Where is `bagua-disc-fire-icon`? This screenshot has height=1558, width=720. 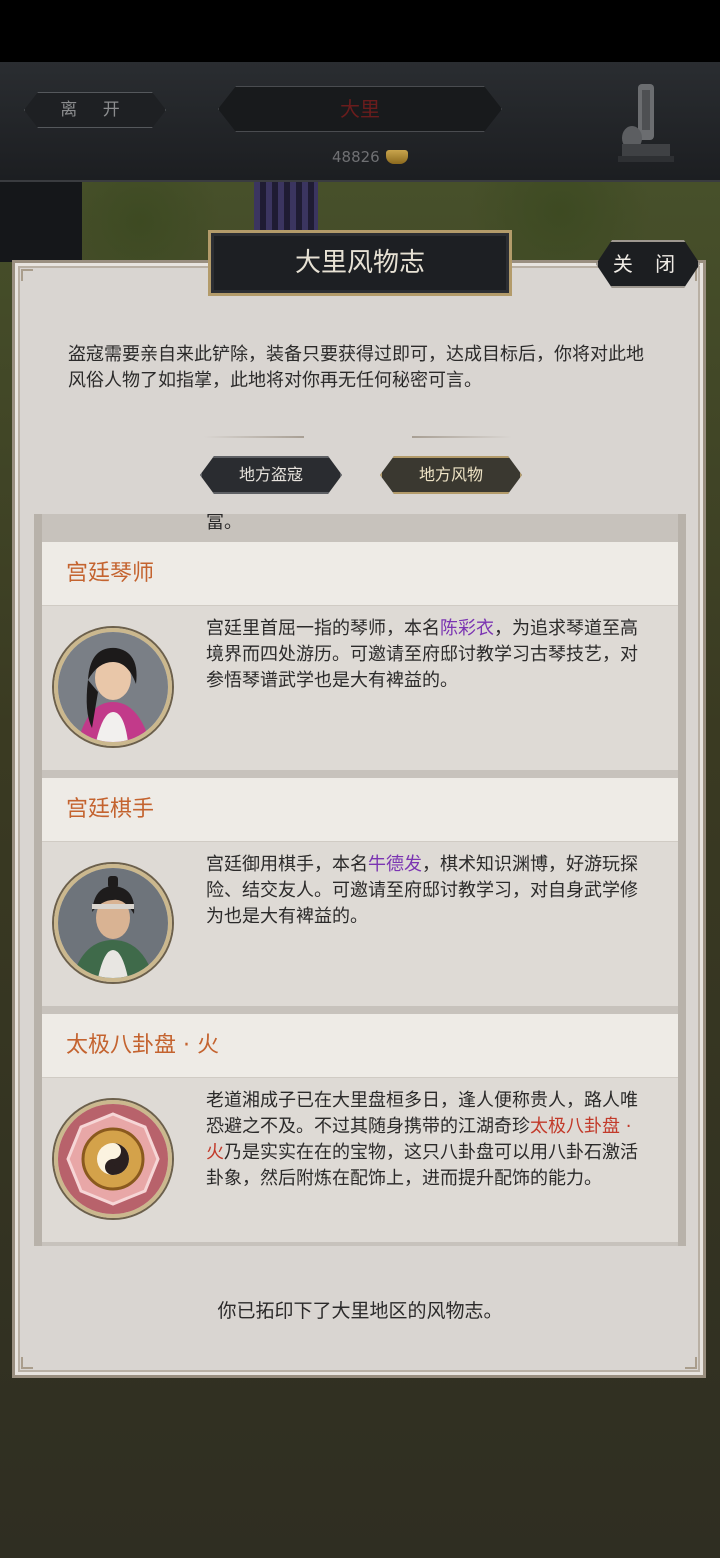
bagua-disc-fire-icon is located at coordinates (113, 1159).